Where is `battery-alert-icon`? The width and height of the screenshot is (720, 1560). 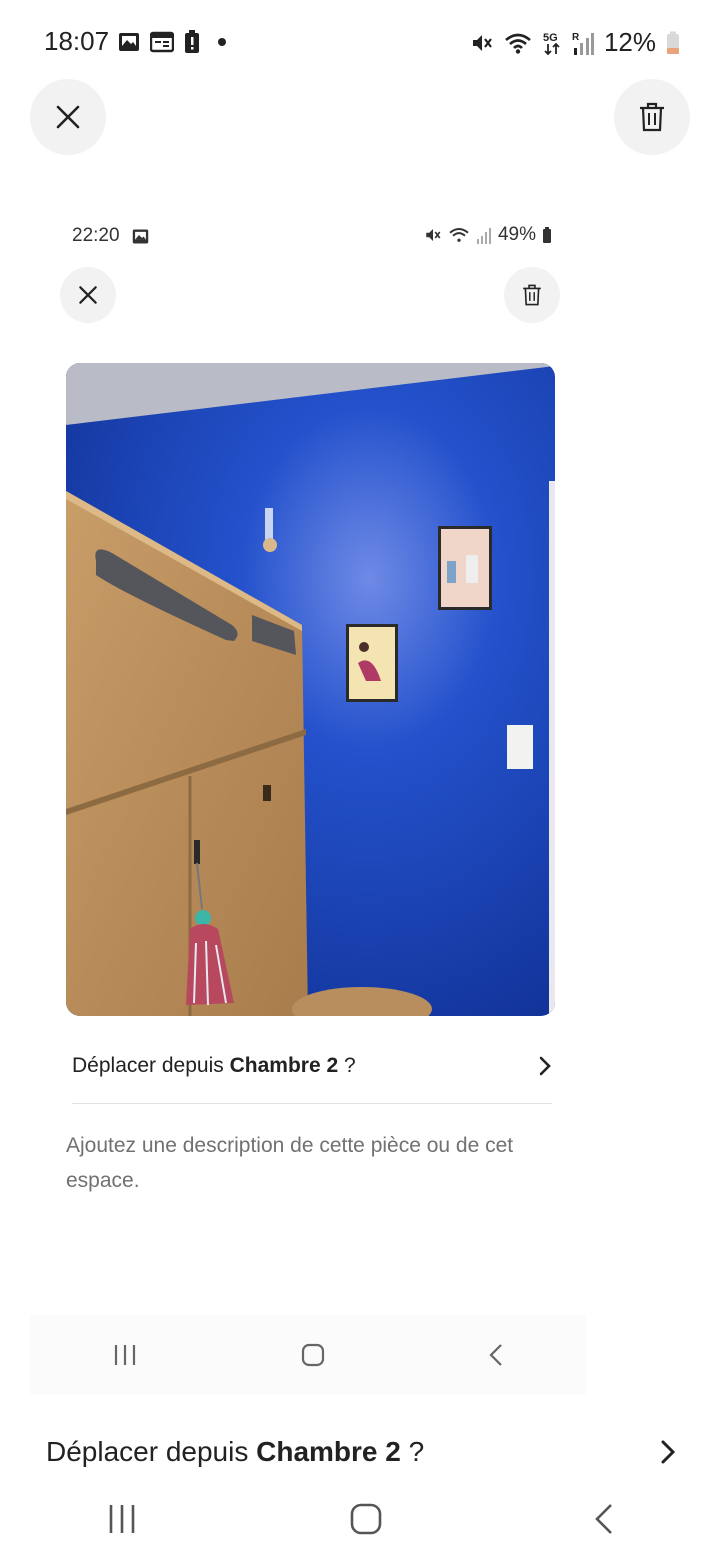
battery-alert-icon is located at coordinates (192, 41).